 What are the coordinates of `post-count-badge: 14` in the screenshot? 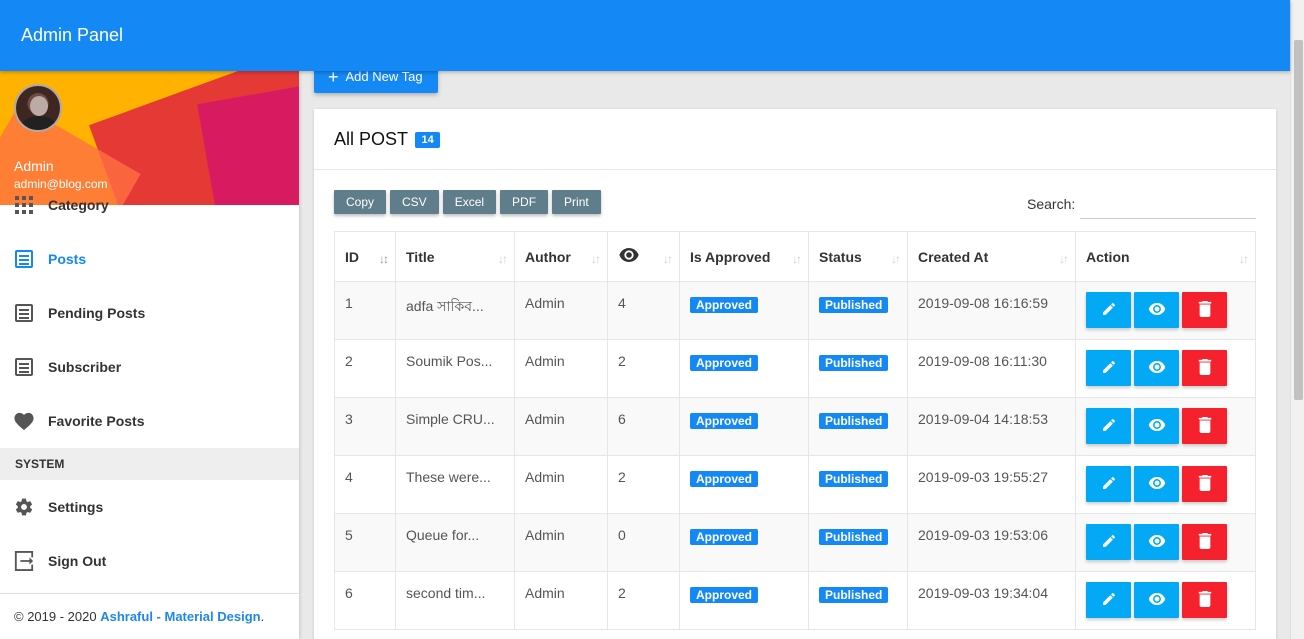 It's located at (427, 140).